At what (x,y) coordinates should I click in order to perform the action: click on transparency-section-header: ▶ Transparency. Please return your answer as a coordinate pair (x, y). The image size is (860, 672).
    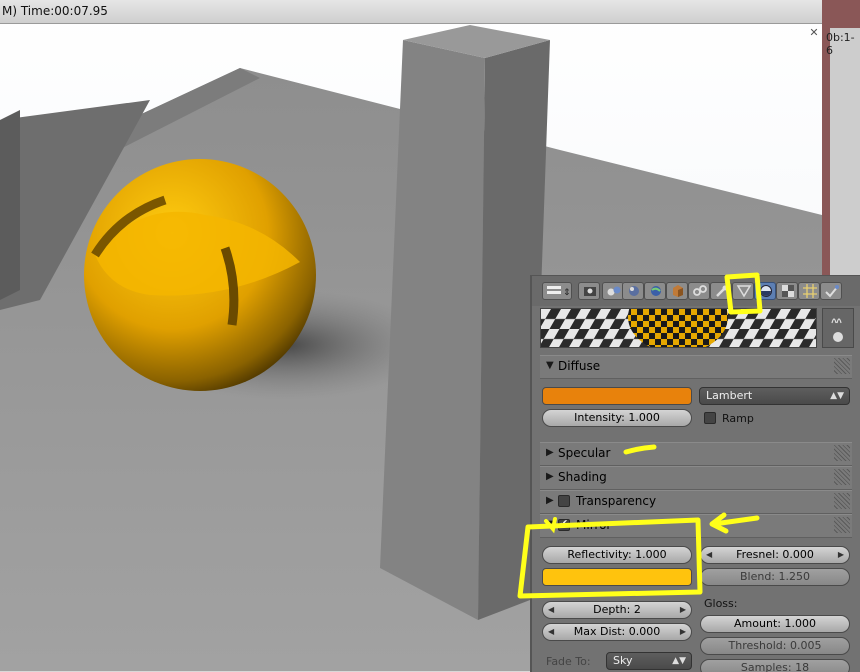
    Looking at the image, I should click on (696, 502).